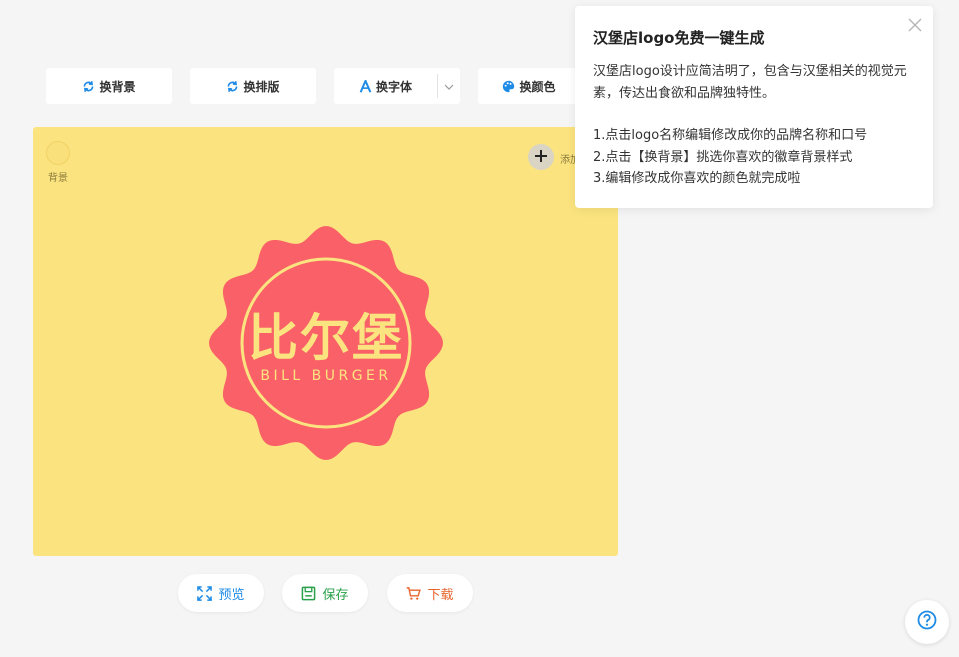 This screenshot has width=959, height=657. What do you see at coordinates (325, 376) in the screenshot?
I see `logo-slogan-text: BILL BURGER` at bounding box center [325, 376].